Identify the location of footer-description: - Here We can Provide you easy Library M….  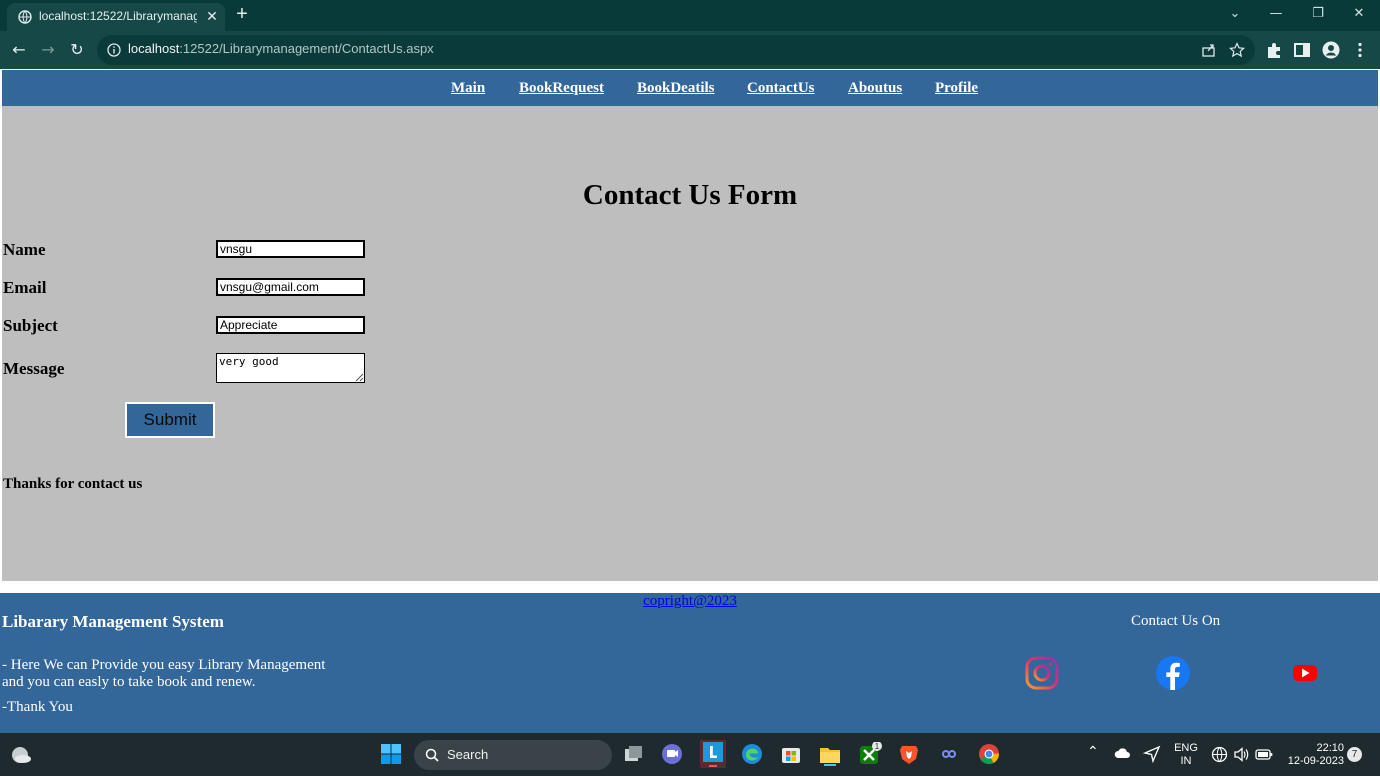
(164, 673).